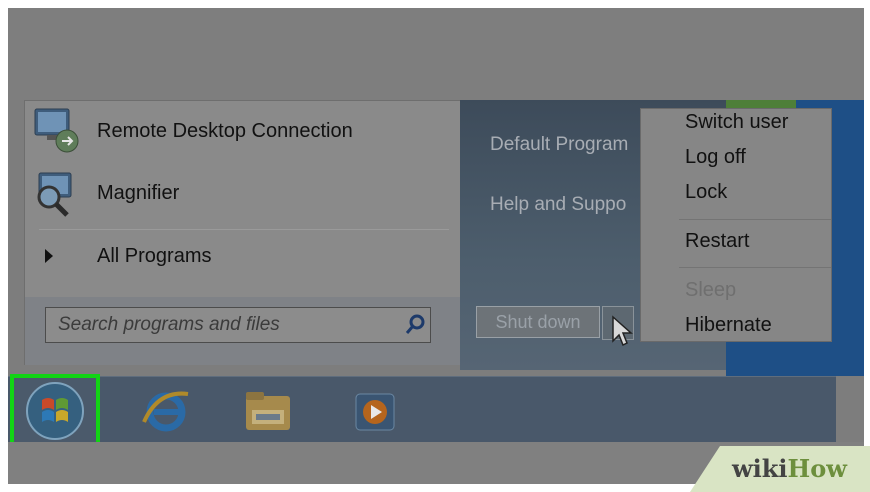  Describe the element at coordinates (243, 256) in the screenshot. I see `all-programs-item: All Programs` at that location.